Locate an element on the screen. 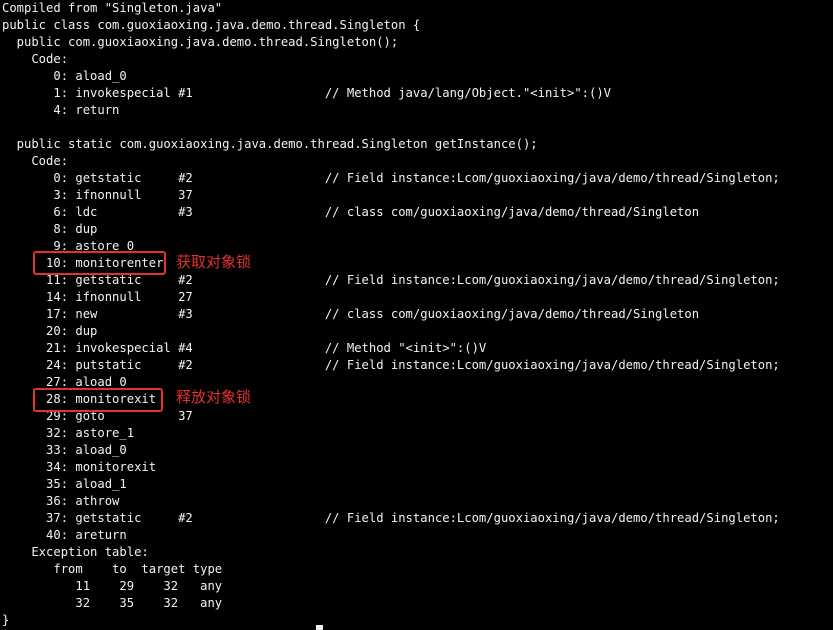 This screenshot has height=630, width=833. code-line: 34: monitorexit is located at coordinates (79, 467).